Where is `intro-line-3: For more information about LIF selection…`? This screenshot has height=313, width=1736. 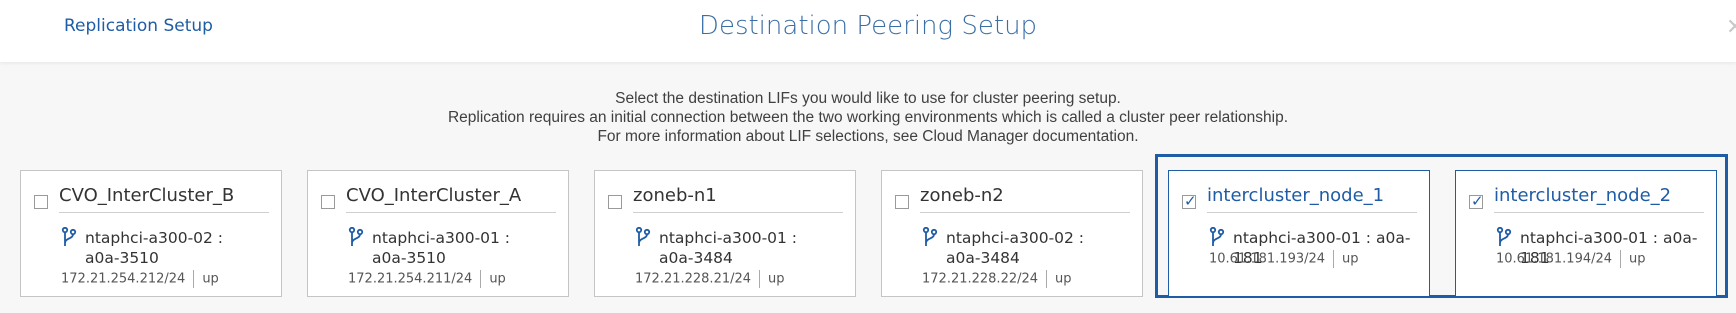
intro-line-3: For more information about LIF selection… is located at coordinates (868, 136).